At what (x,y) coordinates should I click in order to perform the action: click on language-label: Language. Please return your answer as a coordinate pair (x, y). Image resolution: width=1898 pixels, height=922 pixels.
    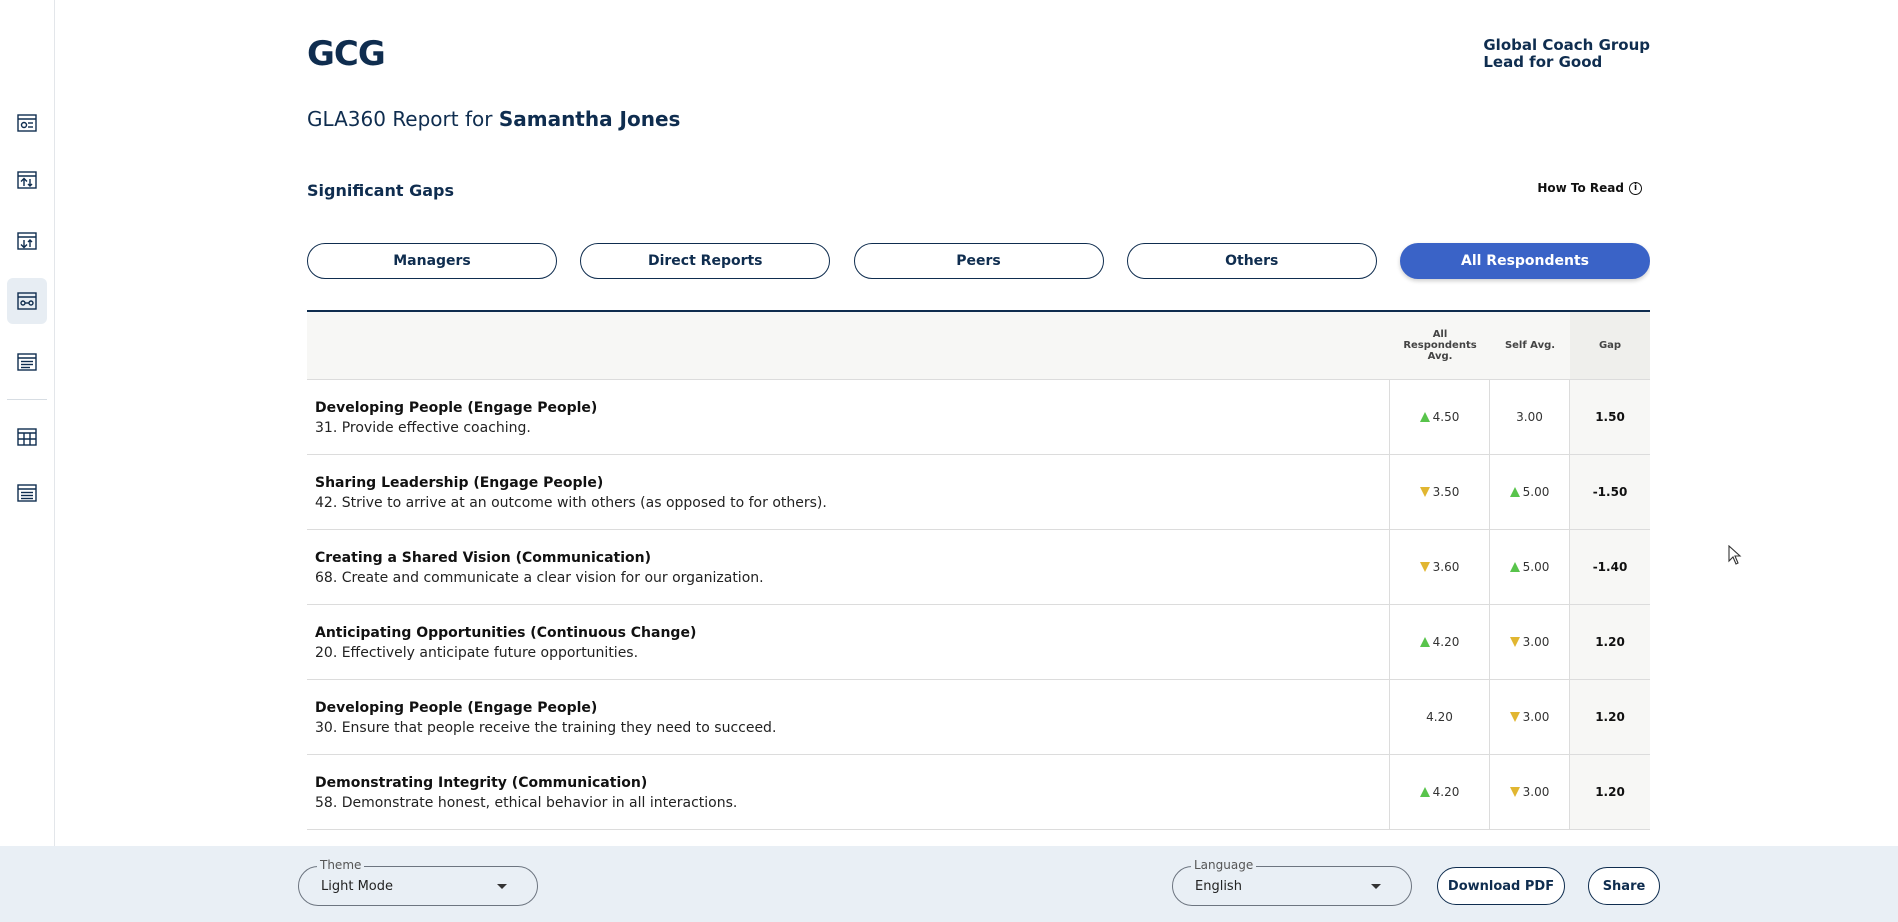
    Looking at the image, I should click on (1224, 865).